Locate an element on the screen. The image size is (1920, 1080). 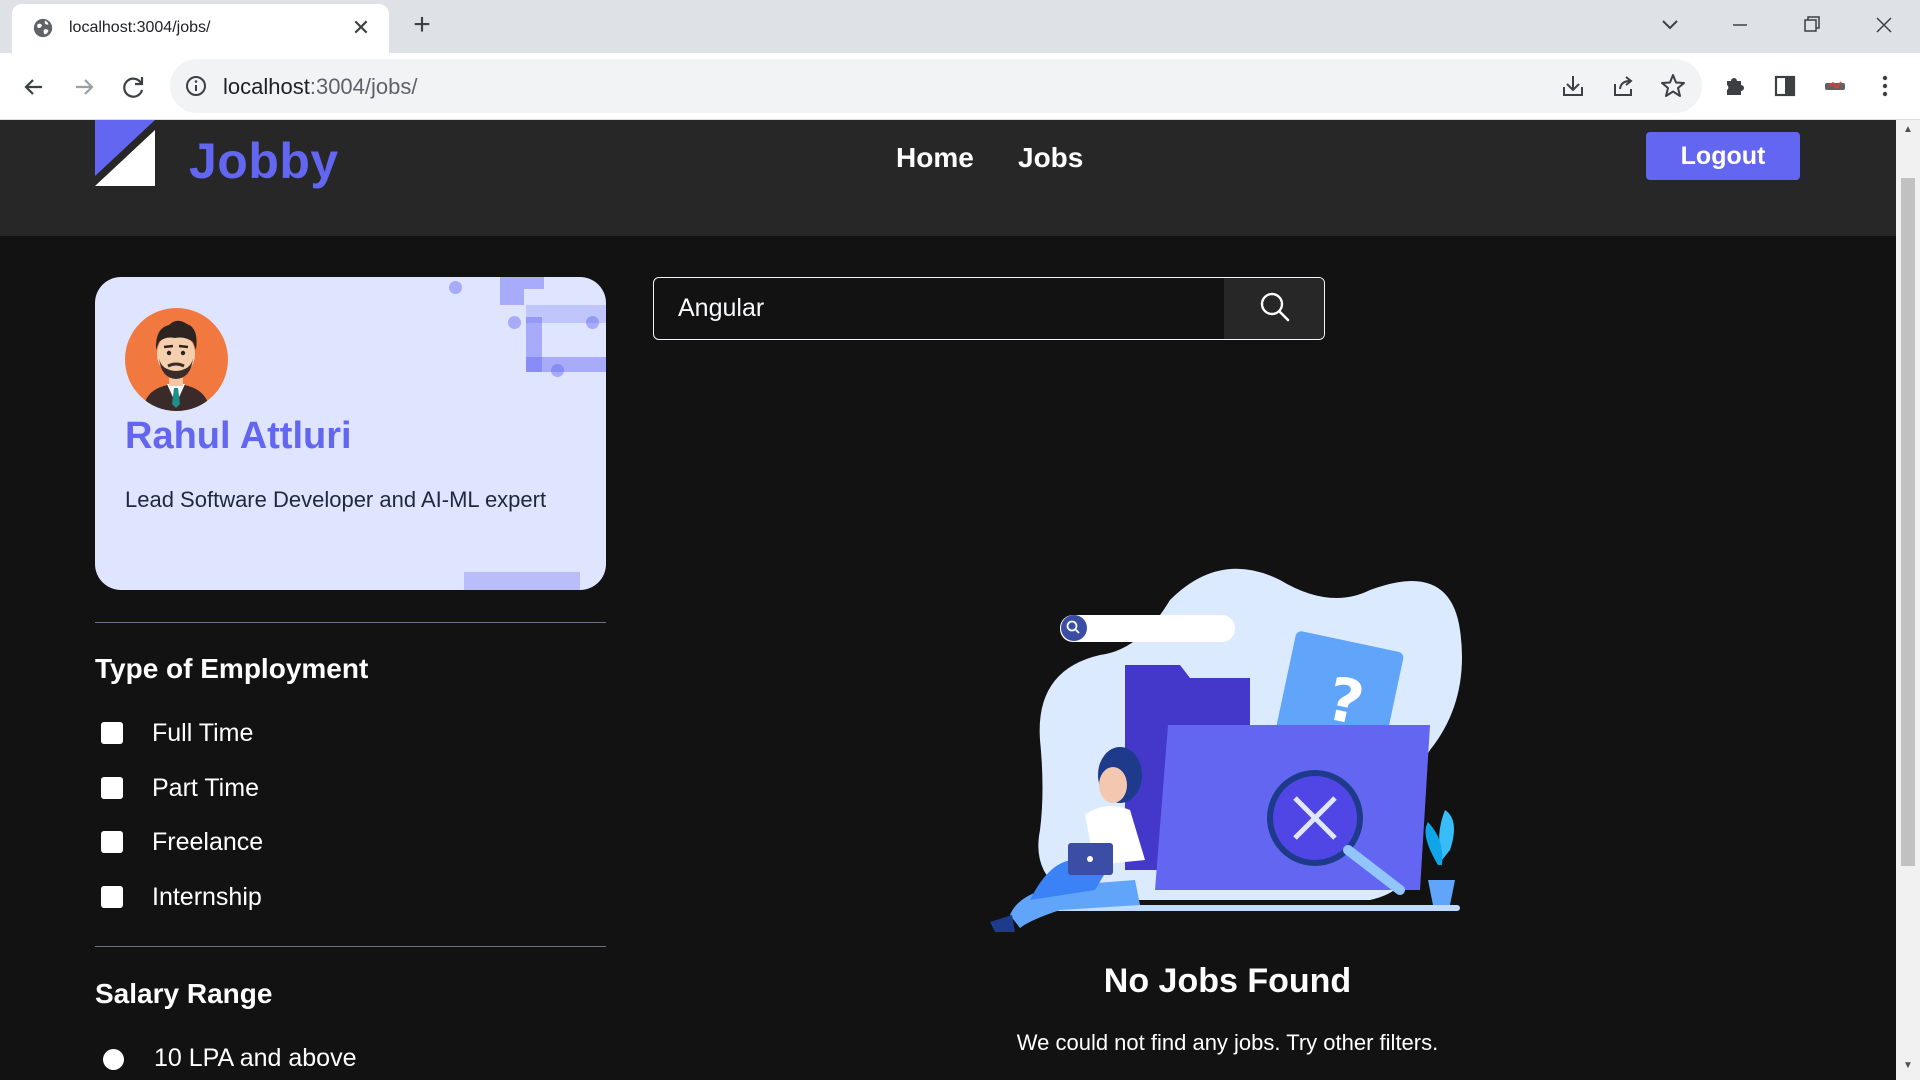
scrollbar-thumb is located at coordinates (1908, 522).